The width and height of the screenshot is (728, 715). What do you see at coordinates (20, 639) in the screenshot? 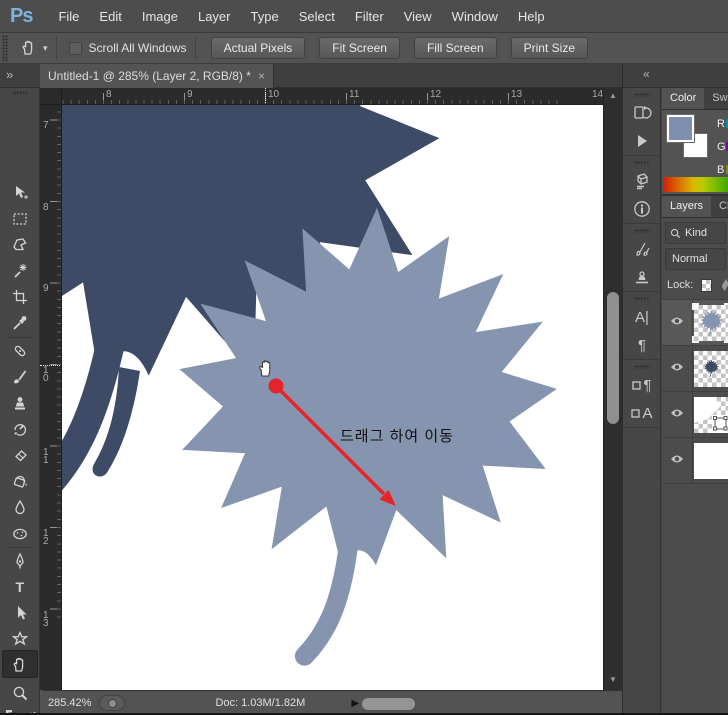
I see `custom-shape-tool` at bounding box center [20, 639].